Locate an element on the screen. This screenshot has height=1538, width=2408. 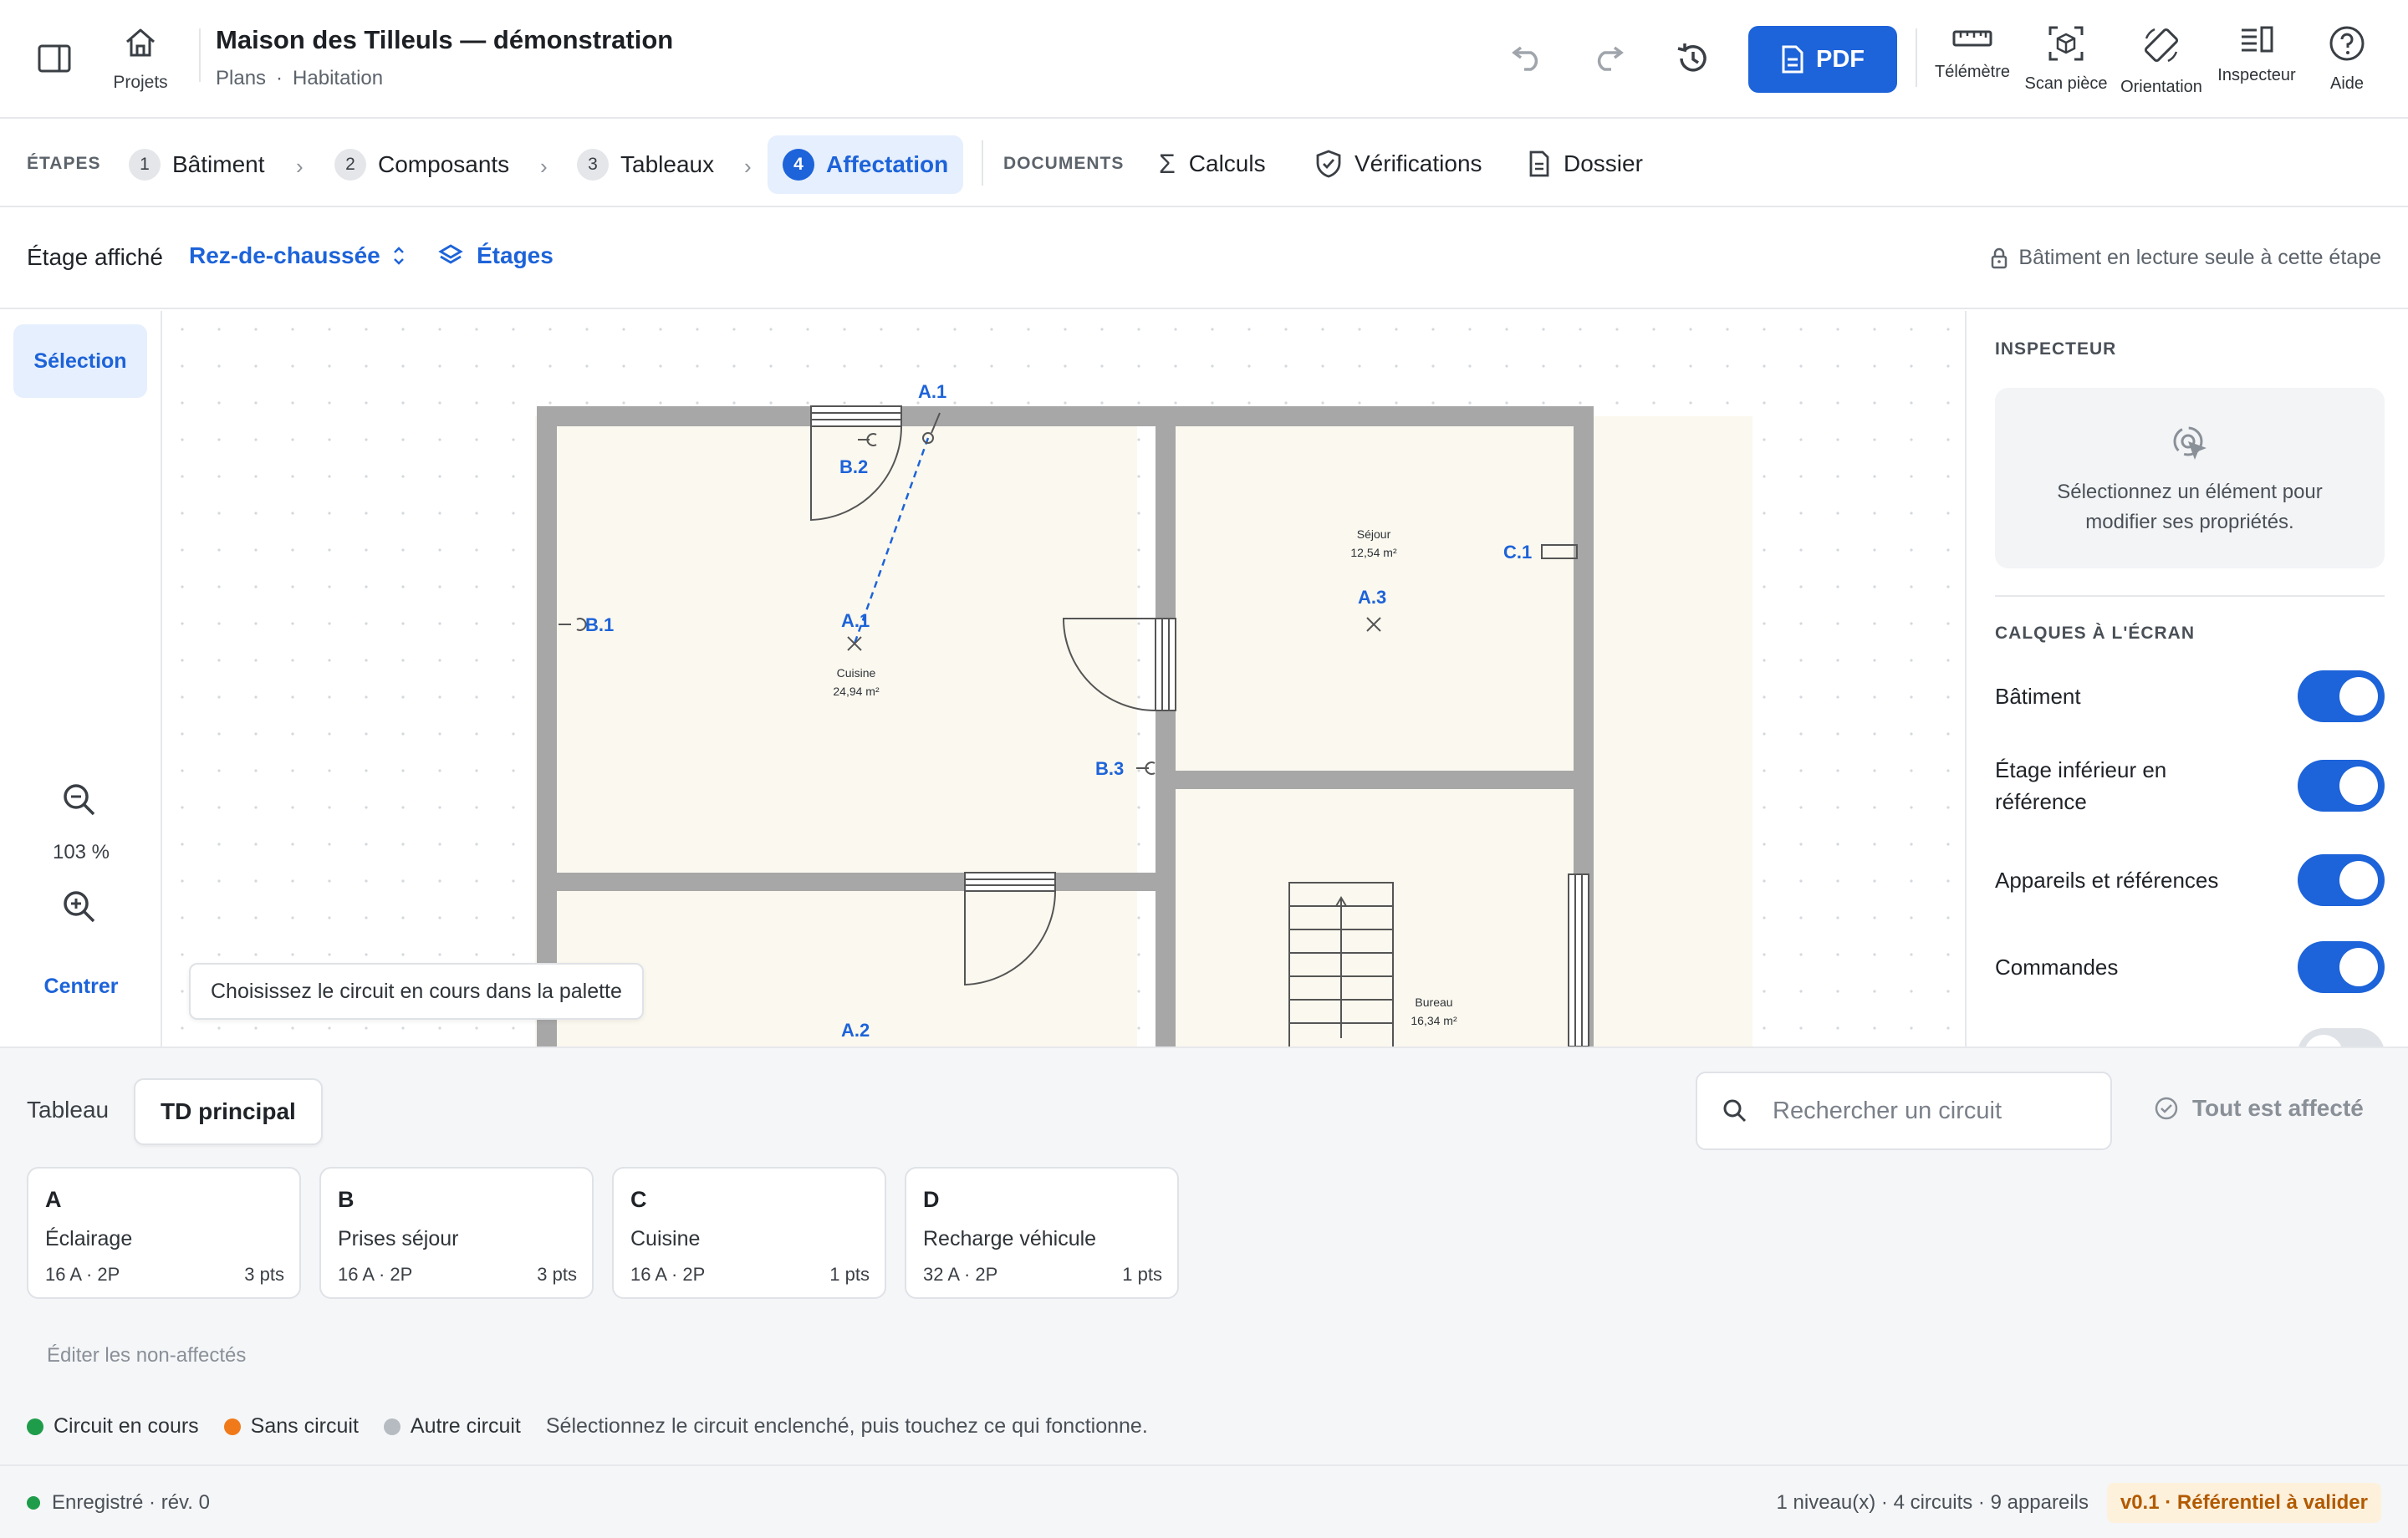
circuit-letter: A is located at coordinates (54, 1199).